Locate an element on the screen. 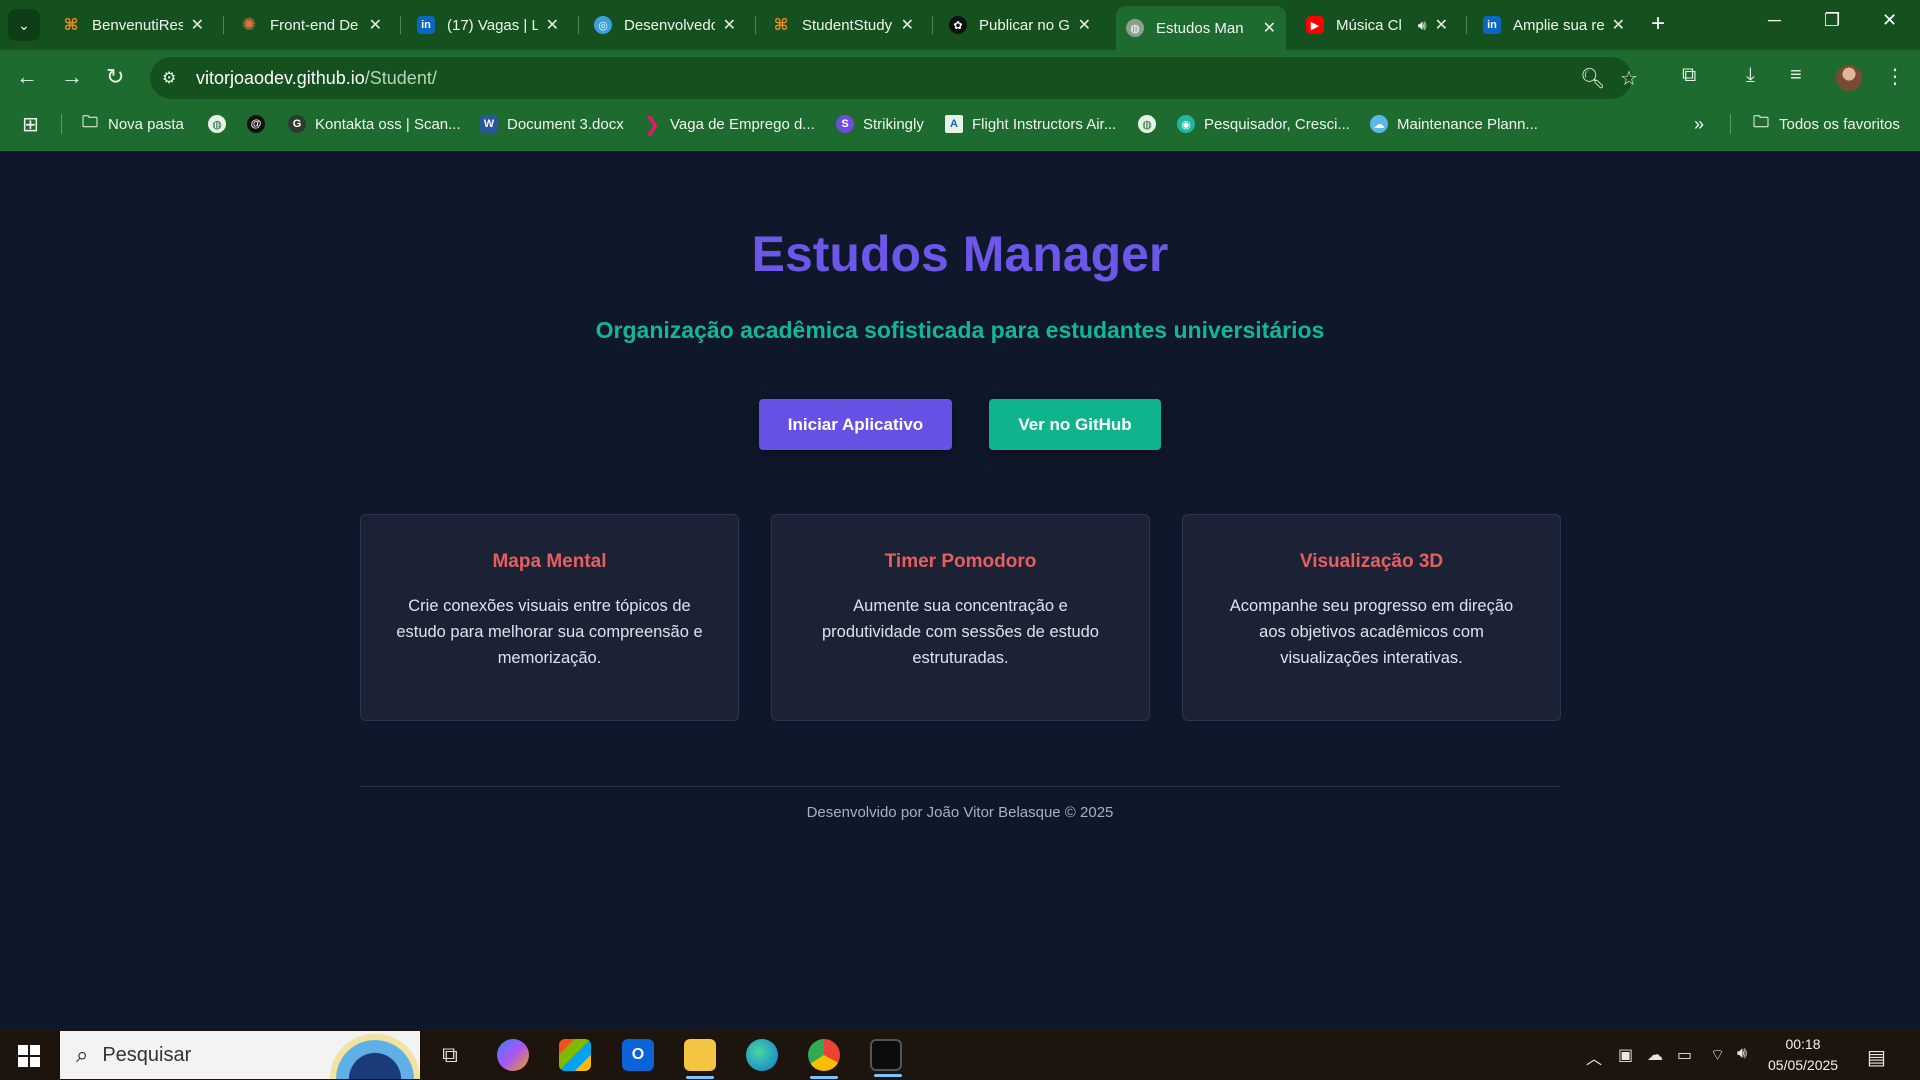 This screenshot has height=1080, width=1920. extensions-icon: ⧉ is located at coordinates (1689, 75).